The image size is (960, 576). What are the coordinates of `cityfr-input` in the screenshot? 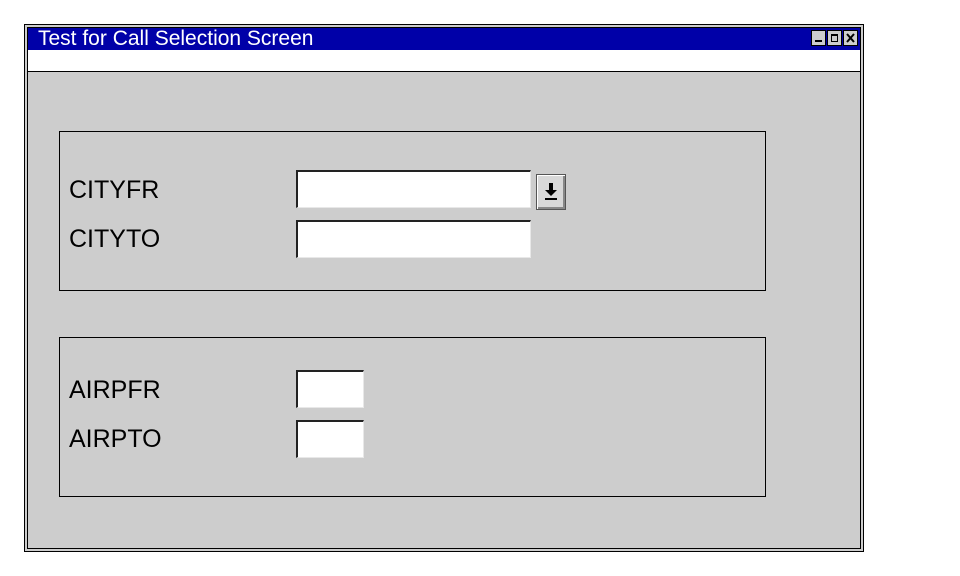 It's located at (413, 189).